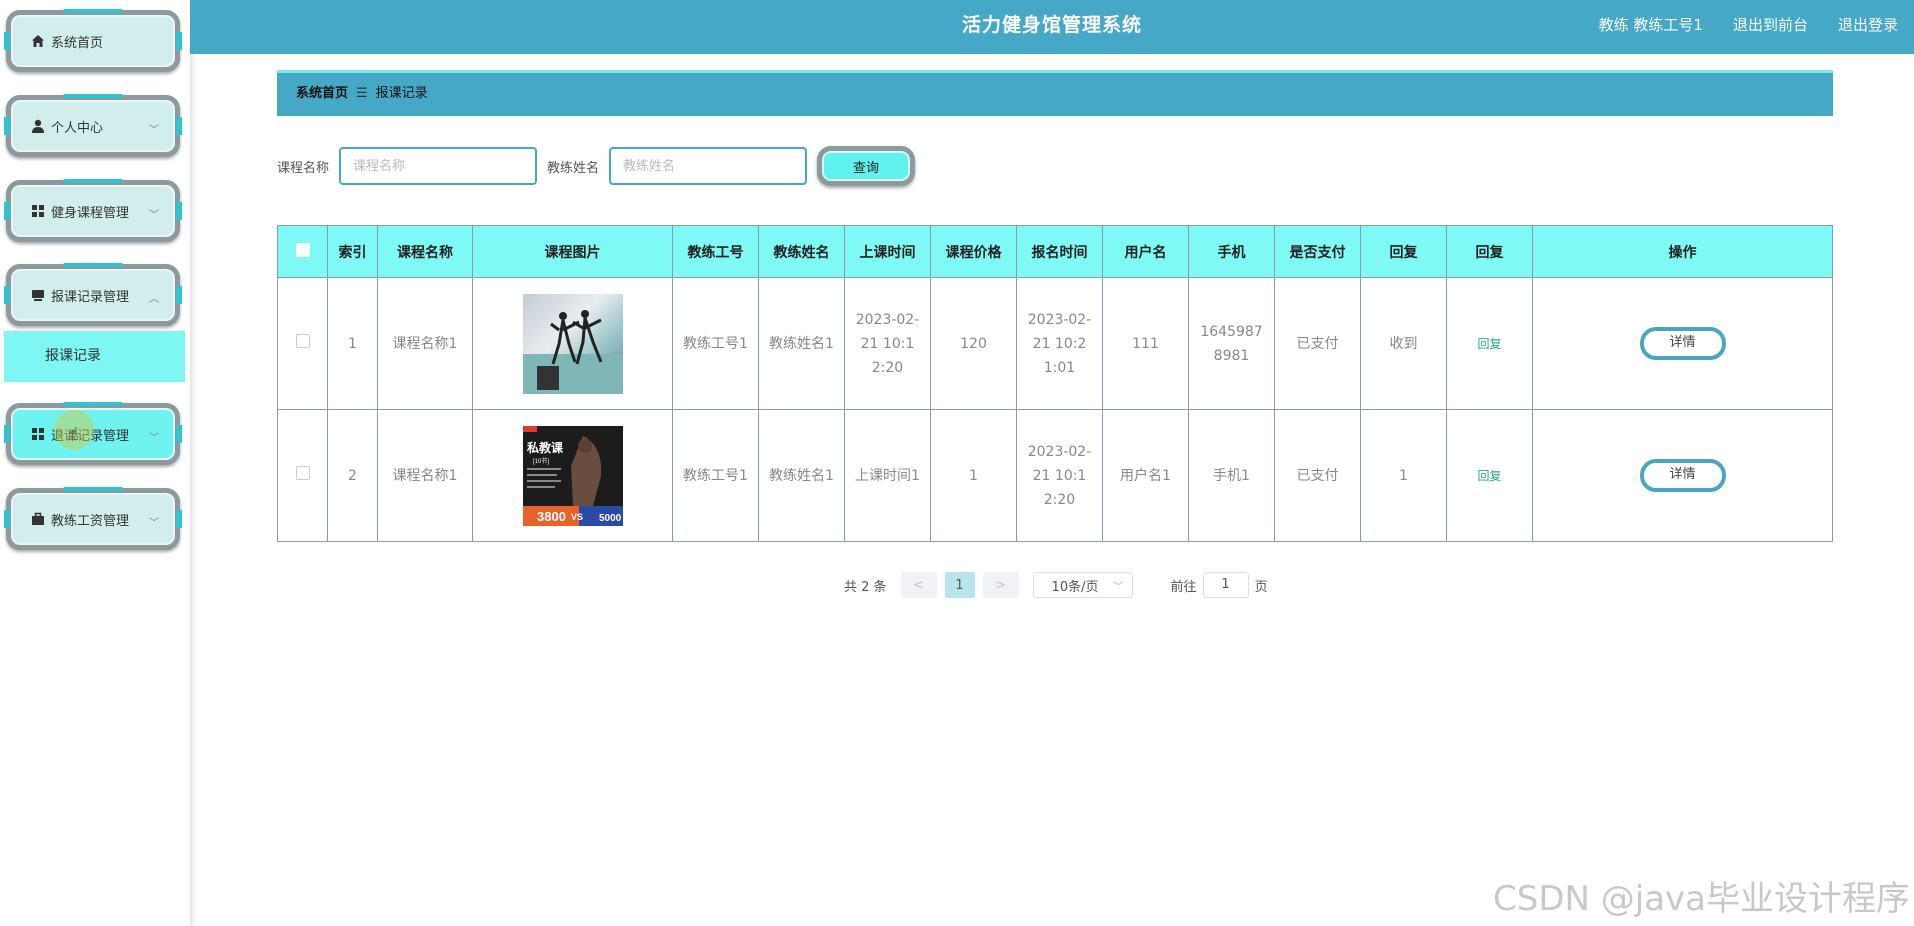 The width and height of the screenshot is (1914, 926). I want to click on top-header: 活力健身馆管理系统 教练 教练工号1 退出到前台 退出登录, so click(1052, 27).